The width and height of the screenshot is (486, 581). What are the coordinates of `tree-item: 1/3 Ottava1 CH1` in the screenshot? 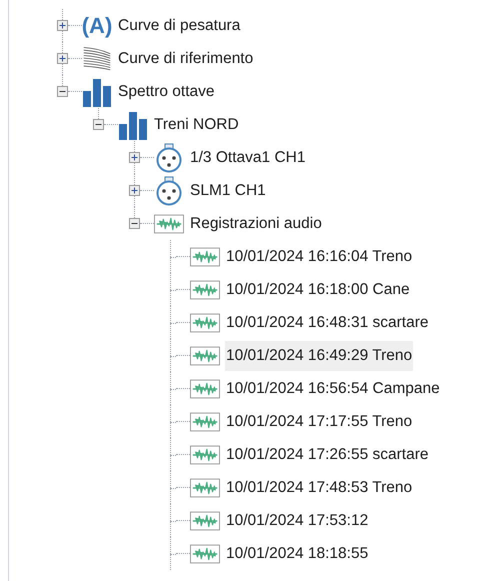 It's located at (247, 157).